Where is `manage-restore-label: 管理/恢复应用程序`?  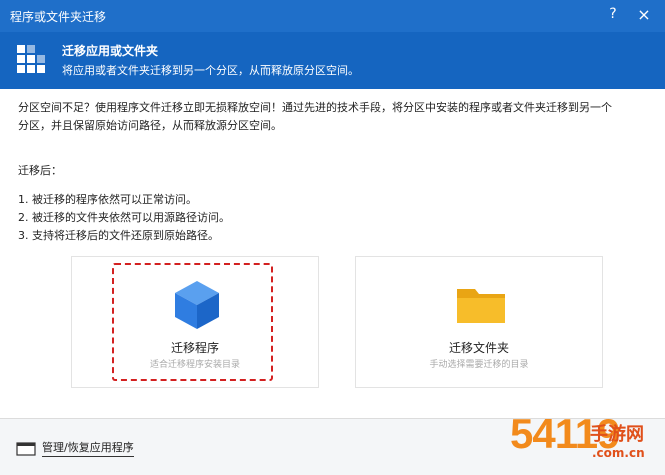 manage-restore-label: 管理/恢复应用程序 is located at coordinates (88, 448).